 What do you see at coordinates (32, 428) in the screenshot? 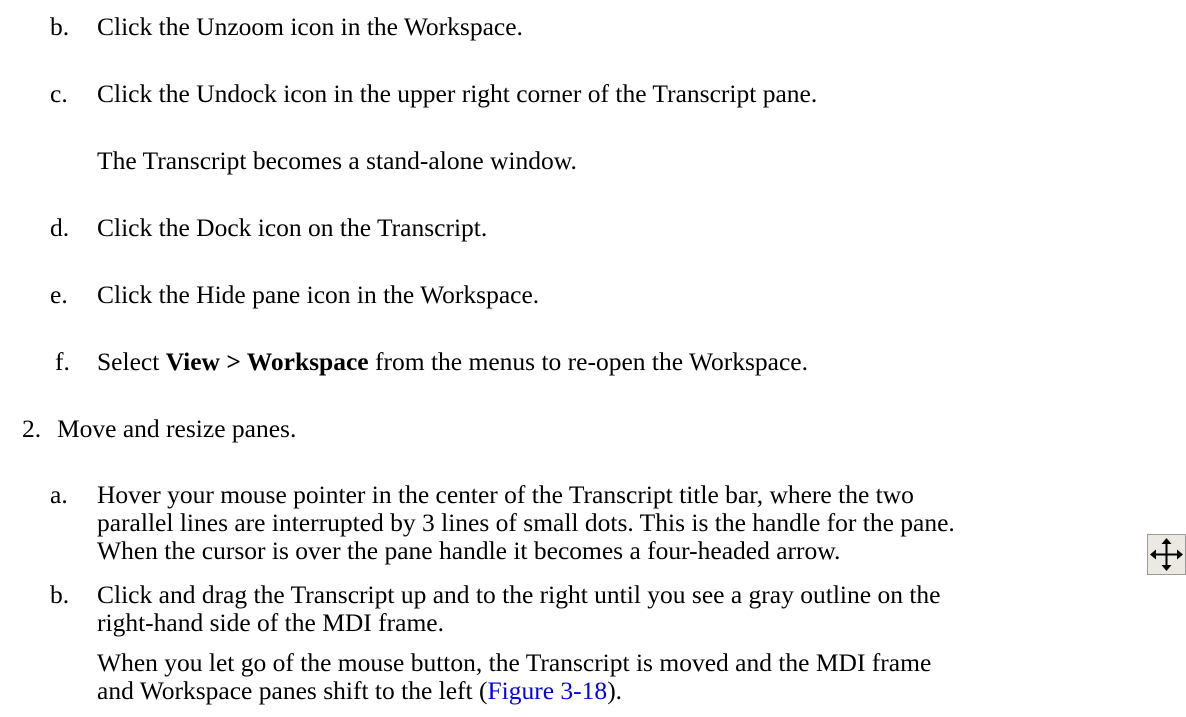
I see `step-2-marker: 2.` at bounding box center [32, 428].